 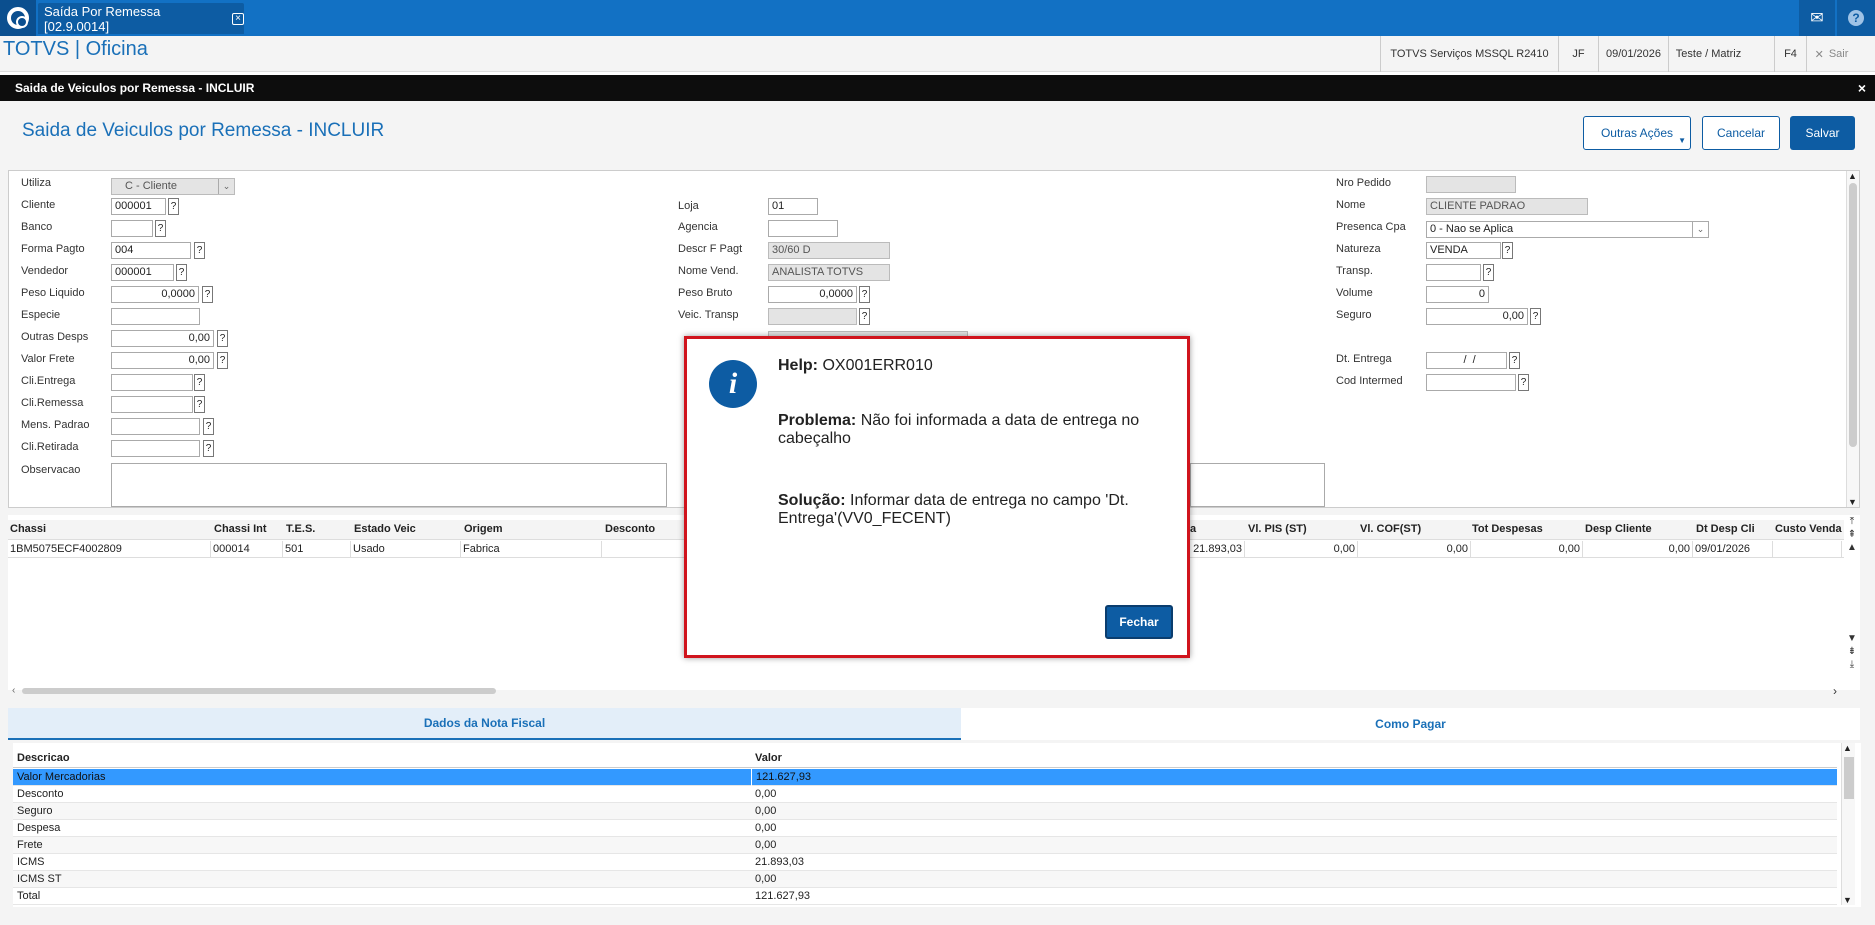 I want to click on info-icon: i, so click(x=733, y=384).